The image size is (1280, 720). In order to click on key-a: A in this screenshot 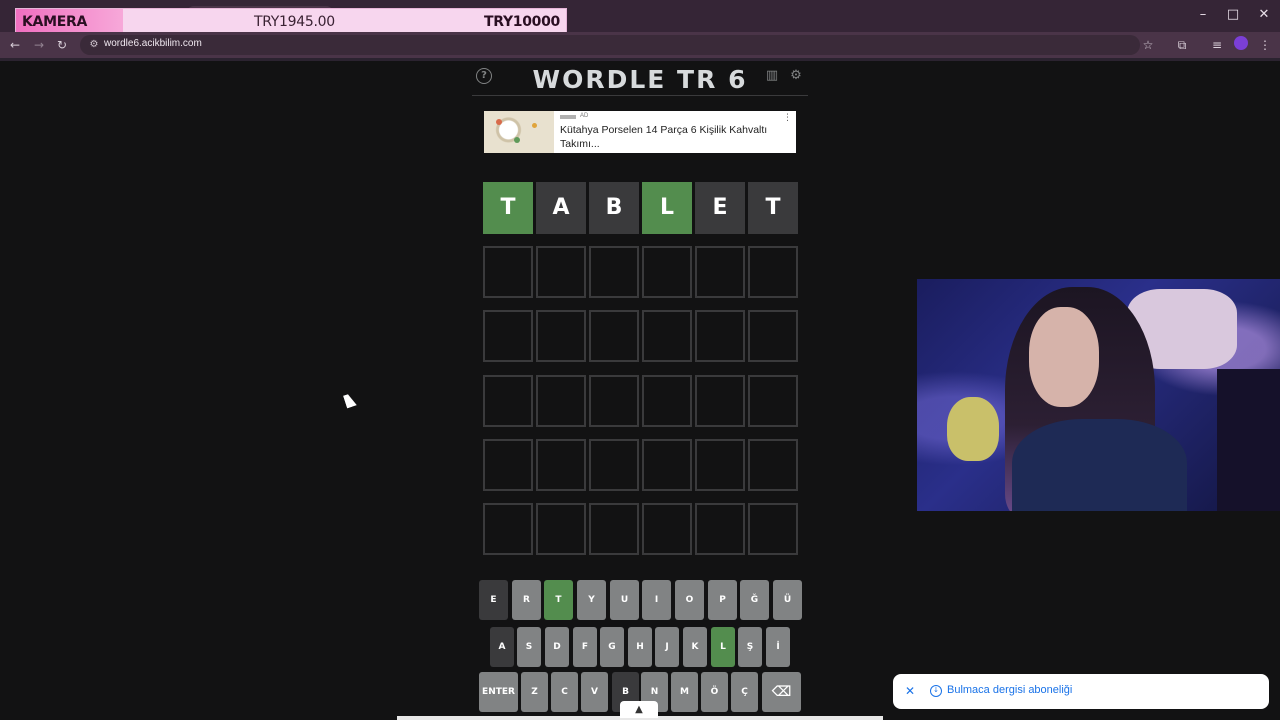, I will do `click(502, 647)`.